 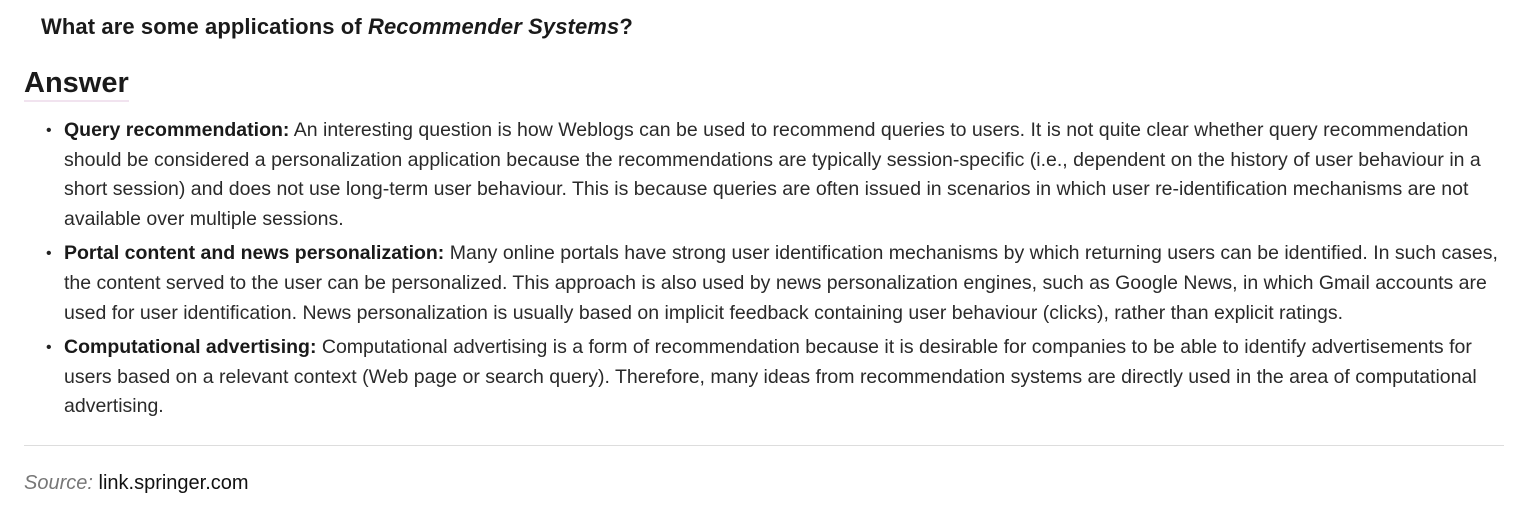 What do you see at coordinates (254, 253) in the screenshot?
I see `answer-item-term: Portal content and news personalization:` at bounding box center [254, 253].